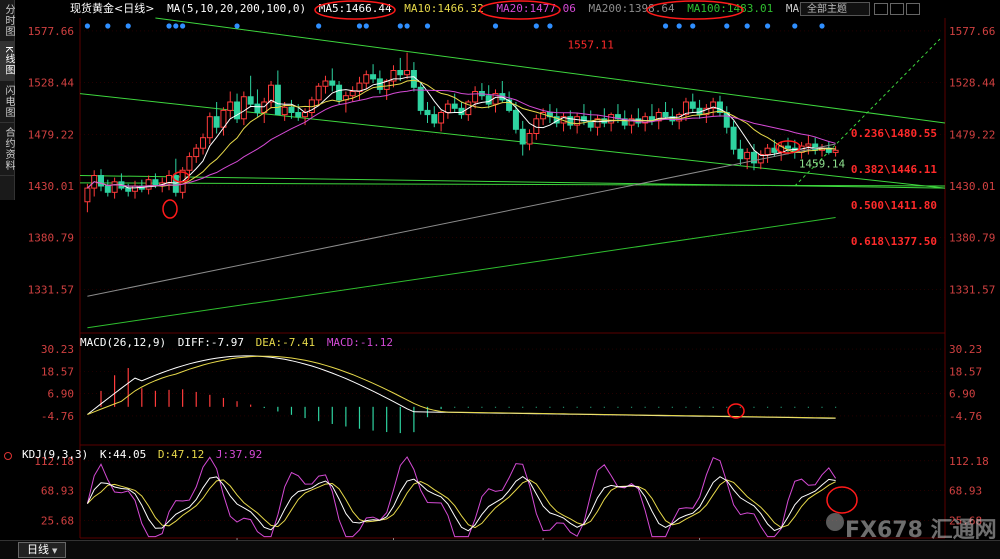  What do you see at coordinates (170, 209) in the screenshot?
I see `highlight-low-point` at bounding box center [170, 209].